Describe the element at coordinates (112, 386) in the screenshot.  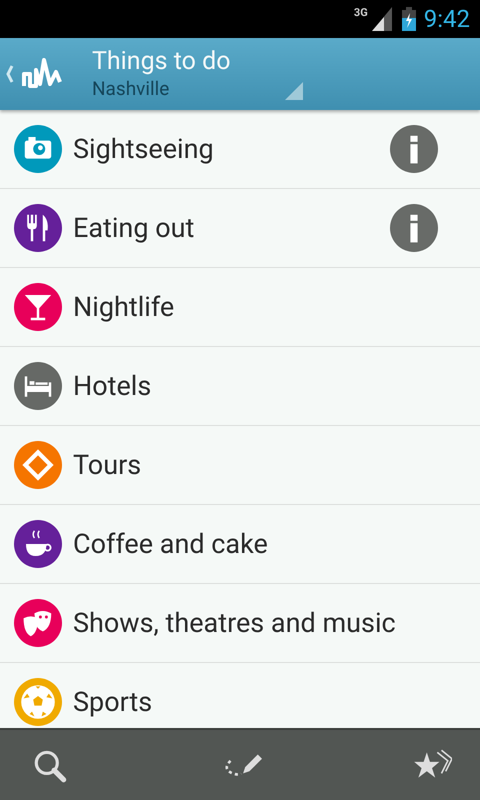
I see `category-label: Hotels` at that location.